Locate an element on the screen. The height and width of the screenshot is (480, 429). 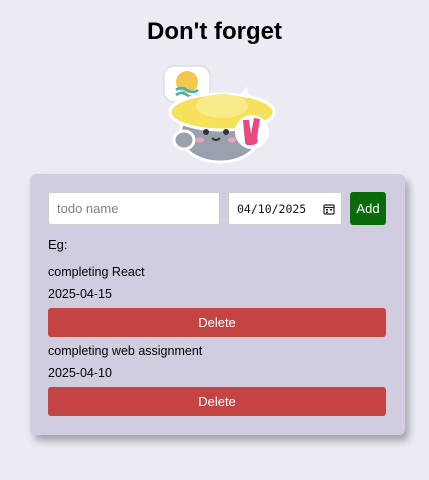
add-button: Add is located at coordinates (368, 208).